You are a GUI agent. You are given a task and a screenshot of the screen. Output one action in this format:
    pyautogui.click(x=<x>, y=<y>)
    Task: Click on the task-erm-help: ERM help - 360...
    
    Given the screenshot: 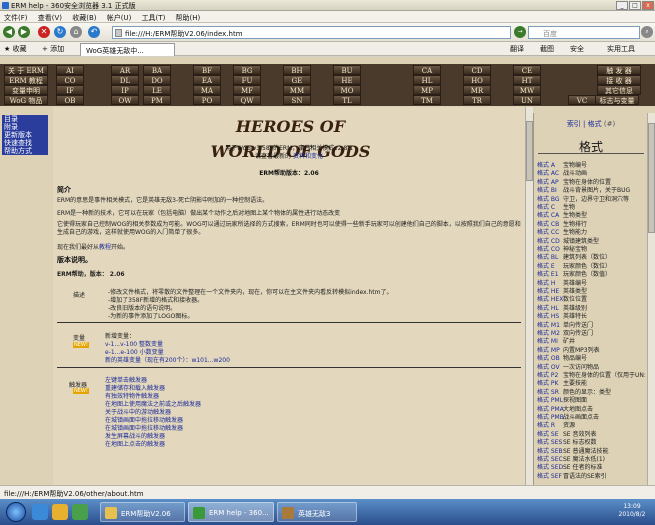 What is the action you would take?
    pyautogui.click(x=231, y=512)
    